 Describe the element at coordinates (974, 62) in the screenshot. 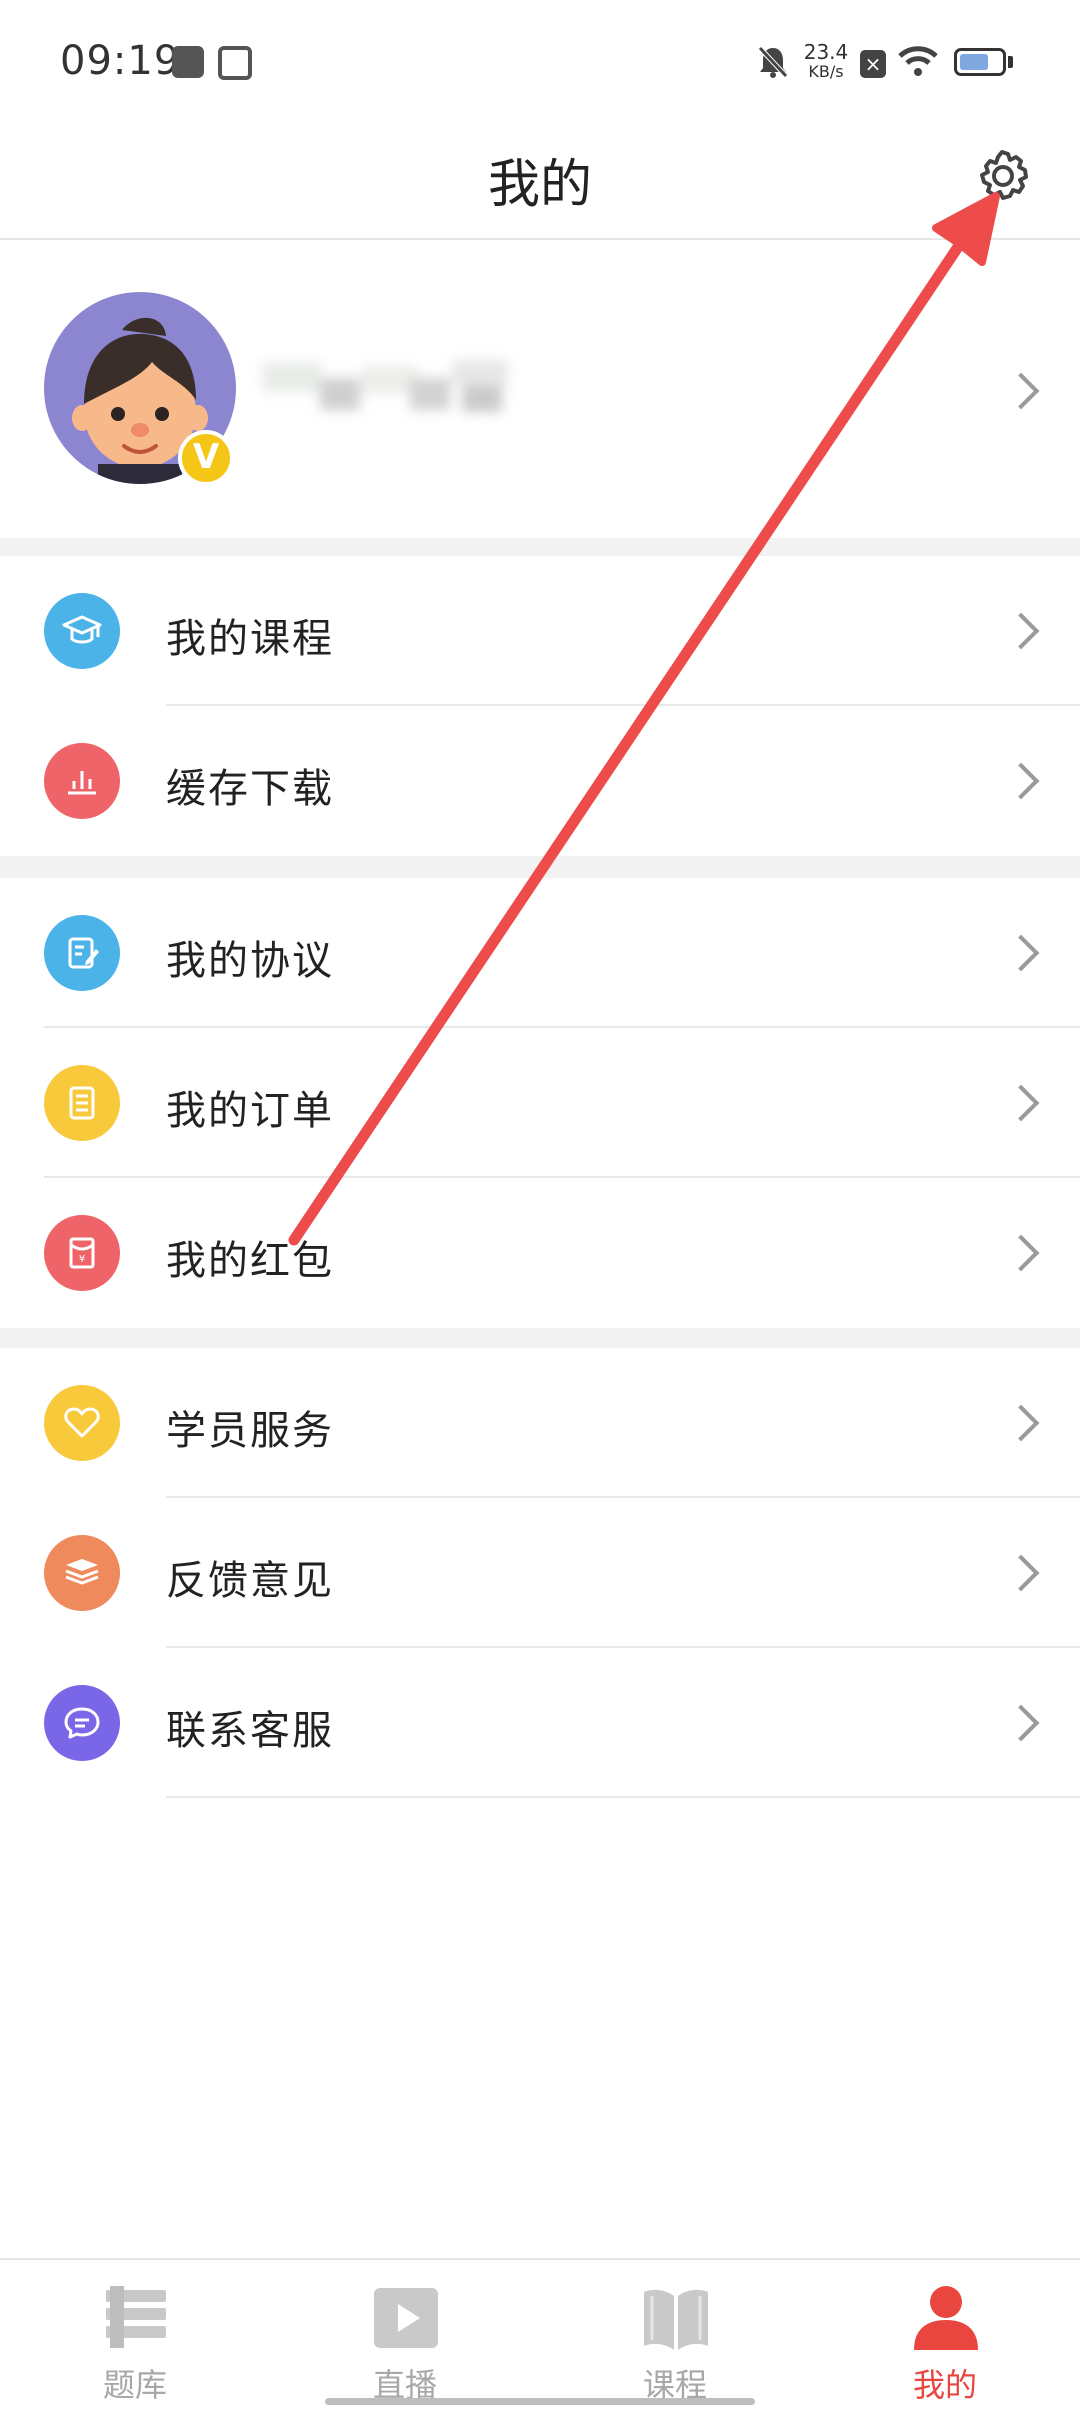

I see `battery-level` at that location.